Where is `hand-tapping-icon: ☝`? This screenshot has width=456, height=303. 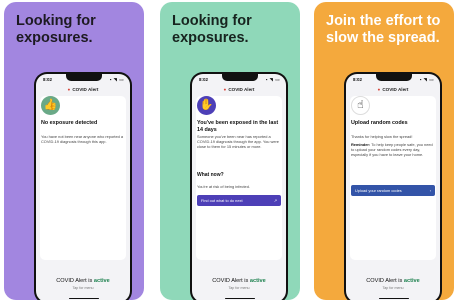
hand-tapping-icon: ☝ is located at coordinates (360, 105).